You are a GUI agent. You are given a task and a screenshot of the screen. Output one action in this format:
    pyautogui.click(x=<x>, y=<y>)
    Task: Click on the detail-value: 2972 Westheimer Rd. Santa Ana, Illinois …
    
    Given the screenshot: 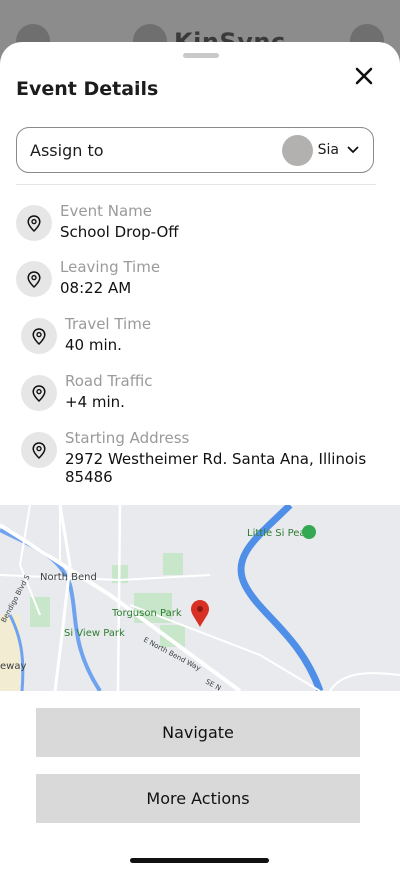 What is the action you would take?
    pyautogui.click(x=216, y=468)
    